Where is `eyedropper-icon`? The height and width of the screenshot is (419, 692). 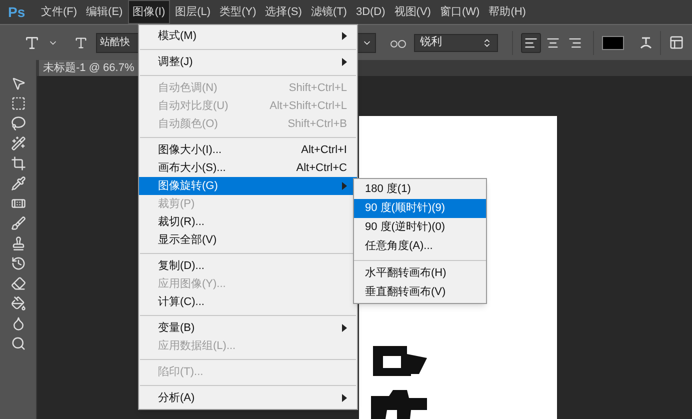 eyedropper-icon is located at coordinates (18, 183).